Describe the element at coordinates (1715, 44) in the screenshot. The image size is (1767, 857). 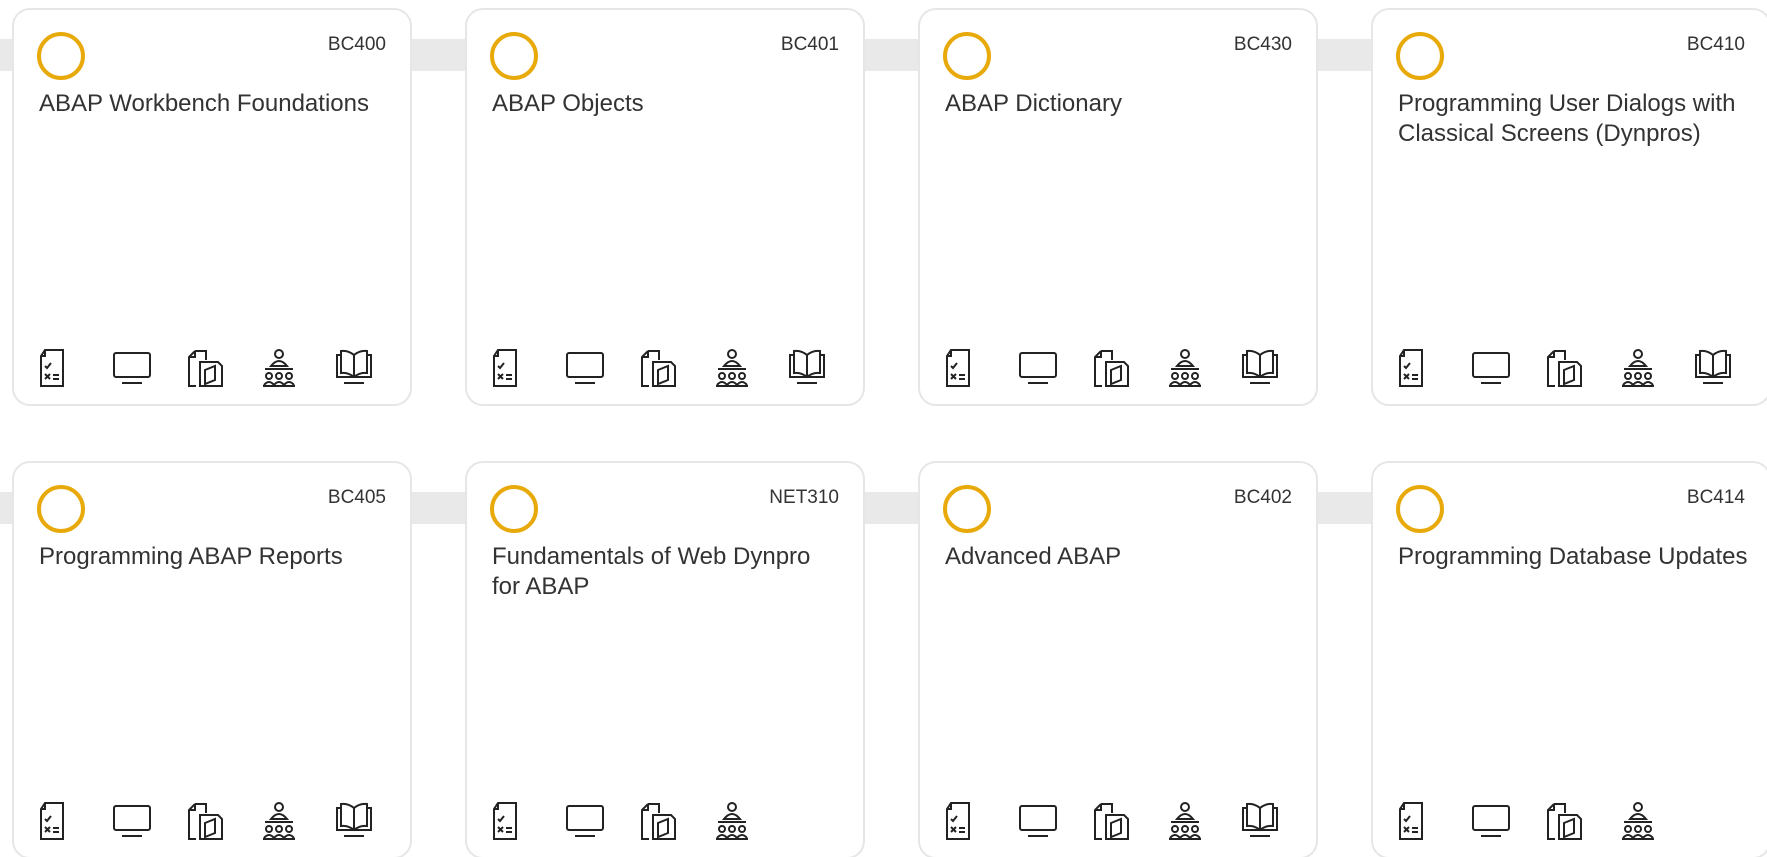
I see `course-code: BC410` at that location.